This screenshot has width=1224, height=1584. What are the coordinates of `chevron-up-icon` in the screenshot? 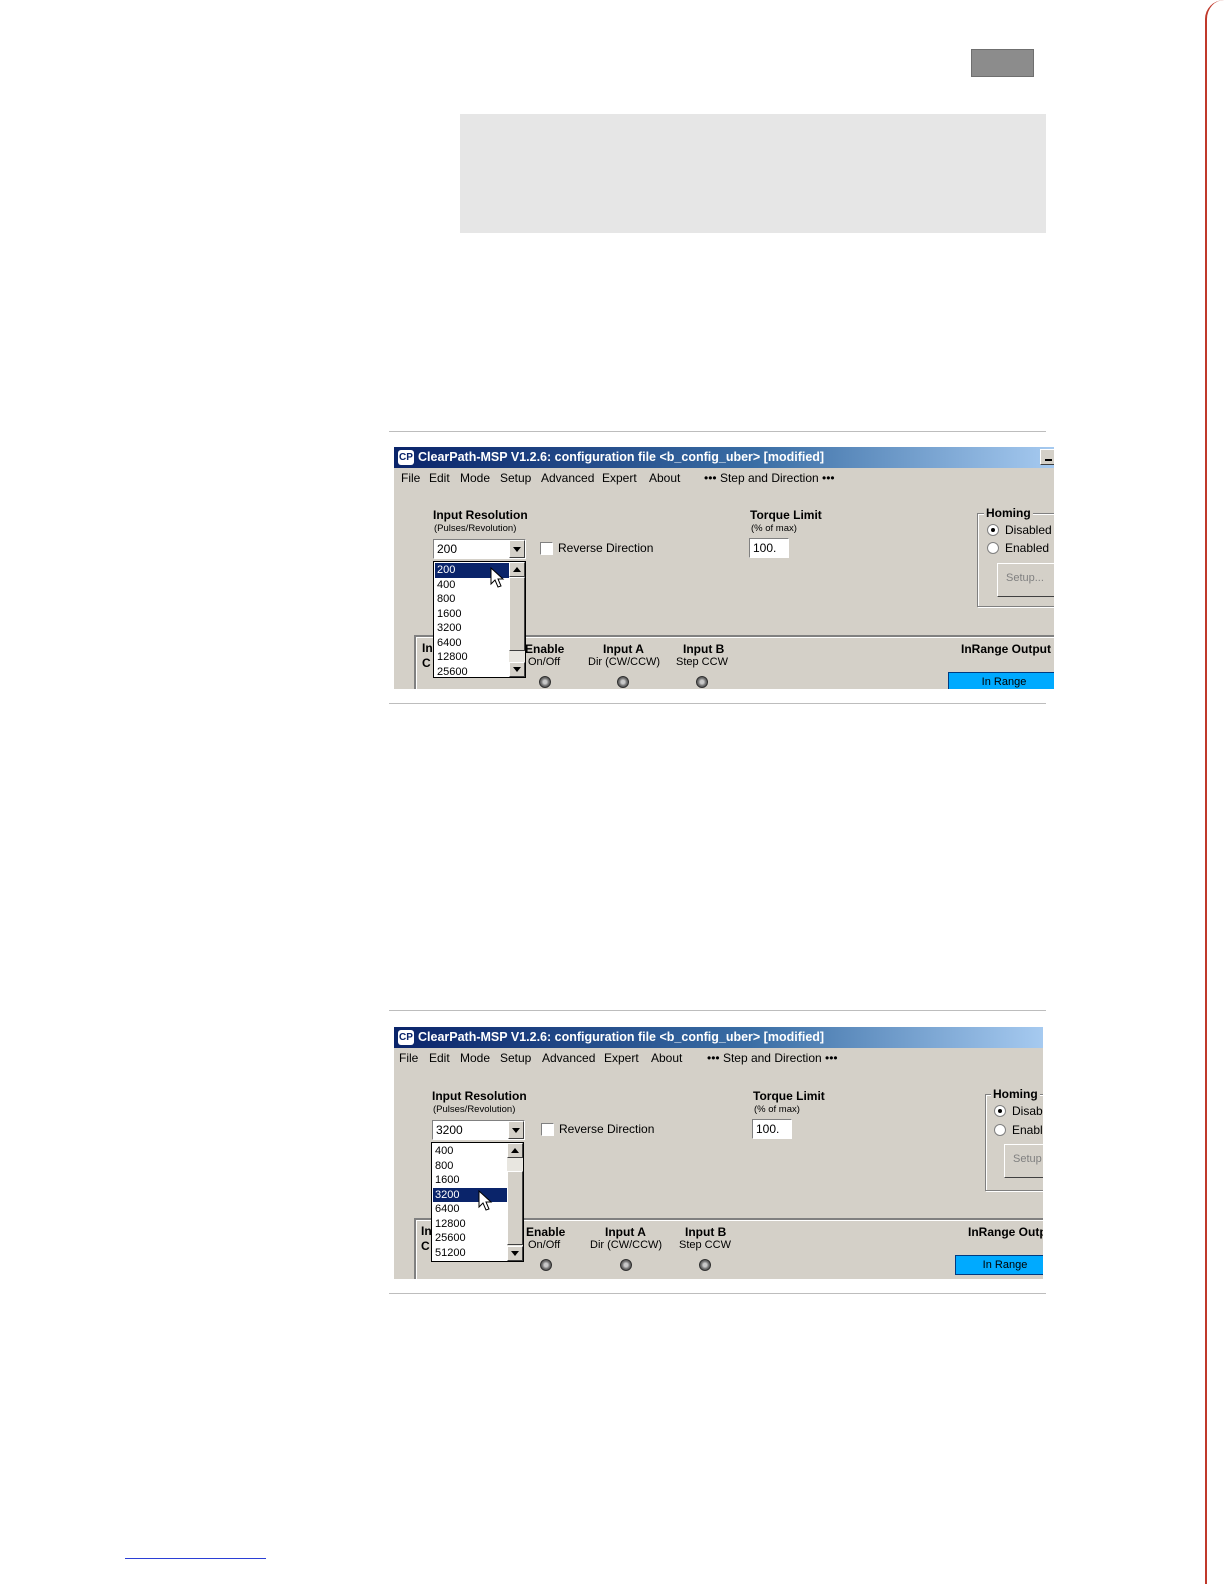 It's located at (517, 569).